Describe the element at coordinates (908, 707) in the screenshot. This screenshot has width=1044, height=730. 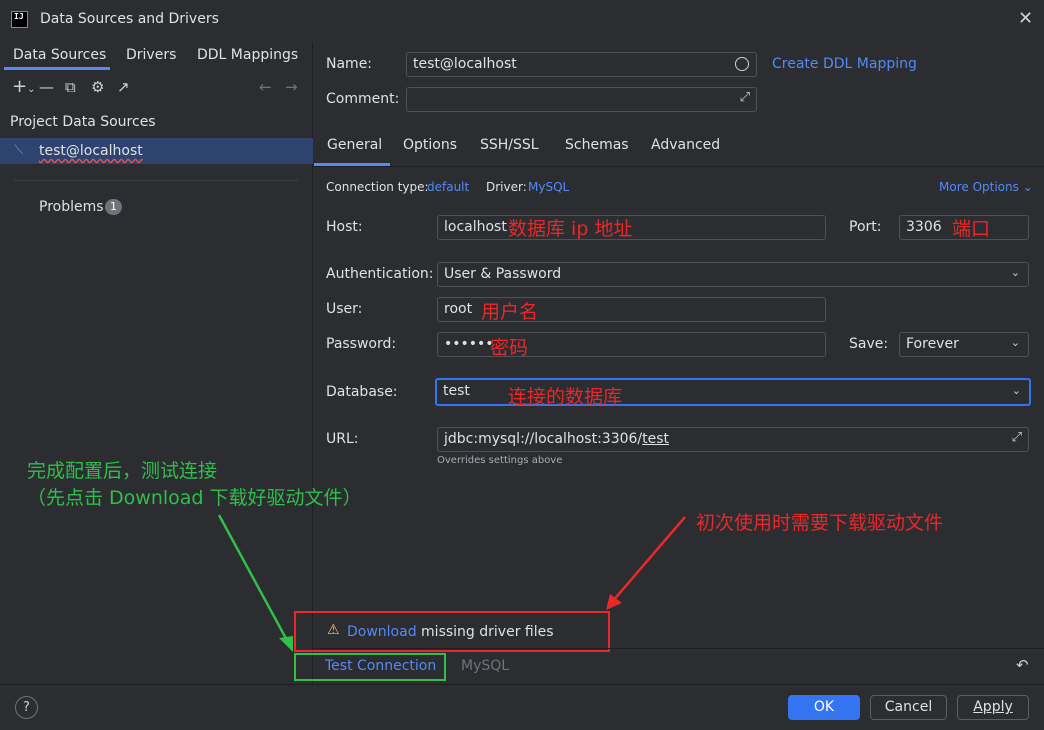
I see `cancel-button: Cancel` at that location.